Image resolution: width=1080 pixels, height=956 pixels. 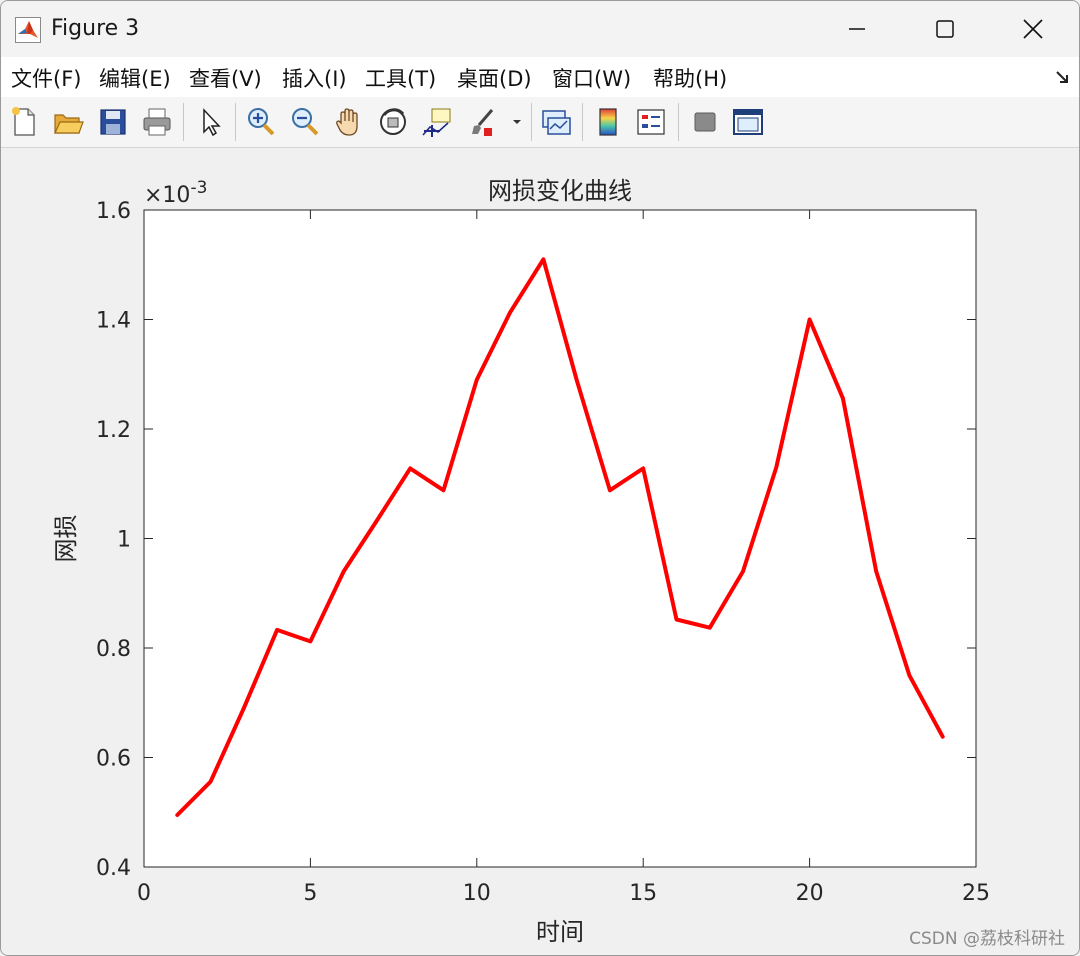 I want to click on menu-view: 查看(V), so click(x=225, y=78).